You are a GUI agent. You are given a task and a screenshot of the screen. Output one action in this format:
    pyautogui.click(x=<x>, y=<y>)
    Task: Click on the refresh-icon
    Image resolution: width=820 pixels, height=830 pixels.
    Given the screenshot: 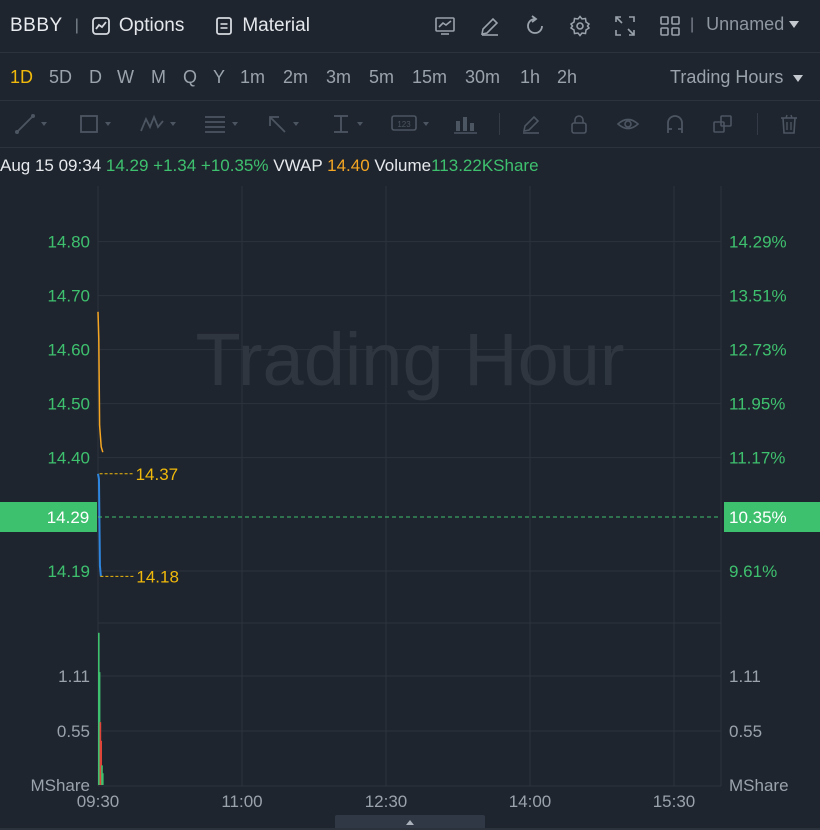 What is the action you would take?
    pyautogui.click(x=534, y=26)
    